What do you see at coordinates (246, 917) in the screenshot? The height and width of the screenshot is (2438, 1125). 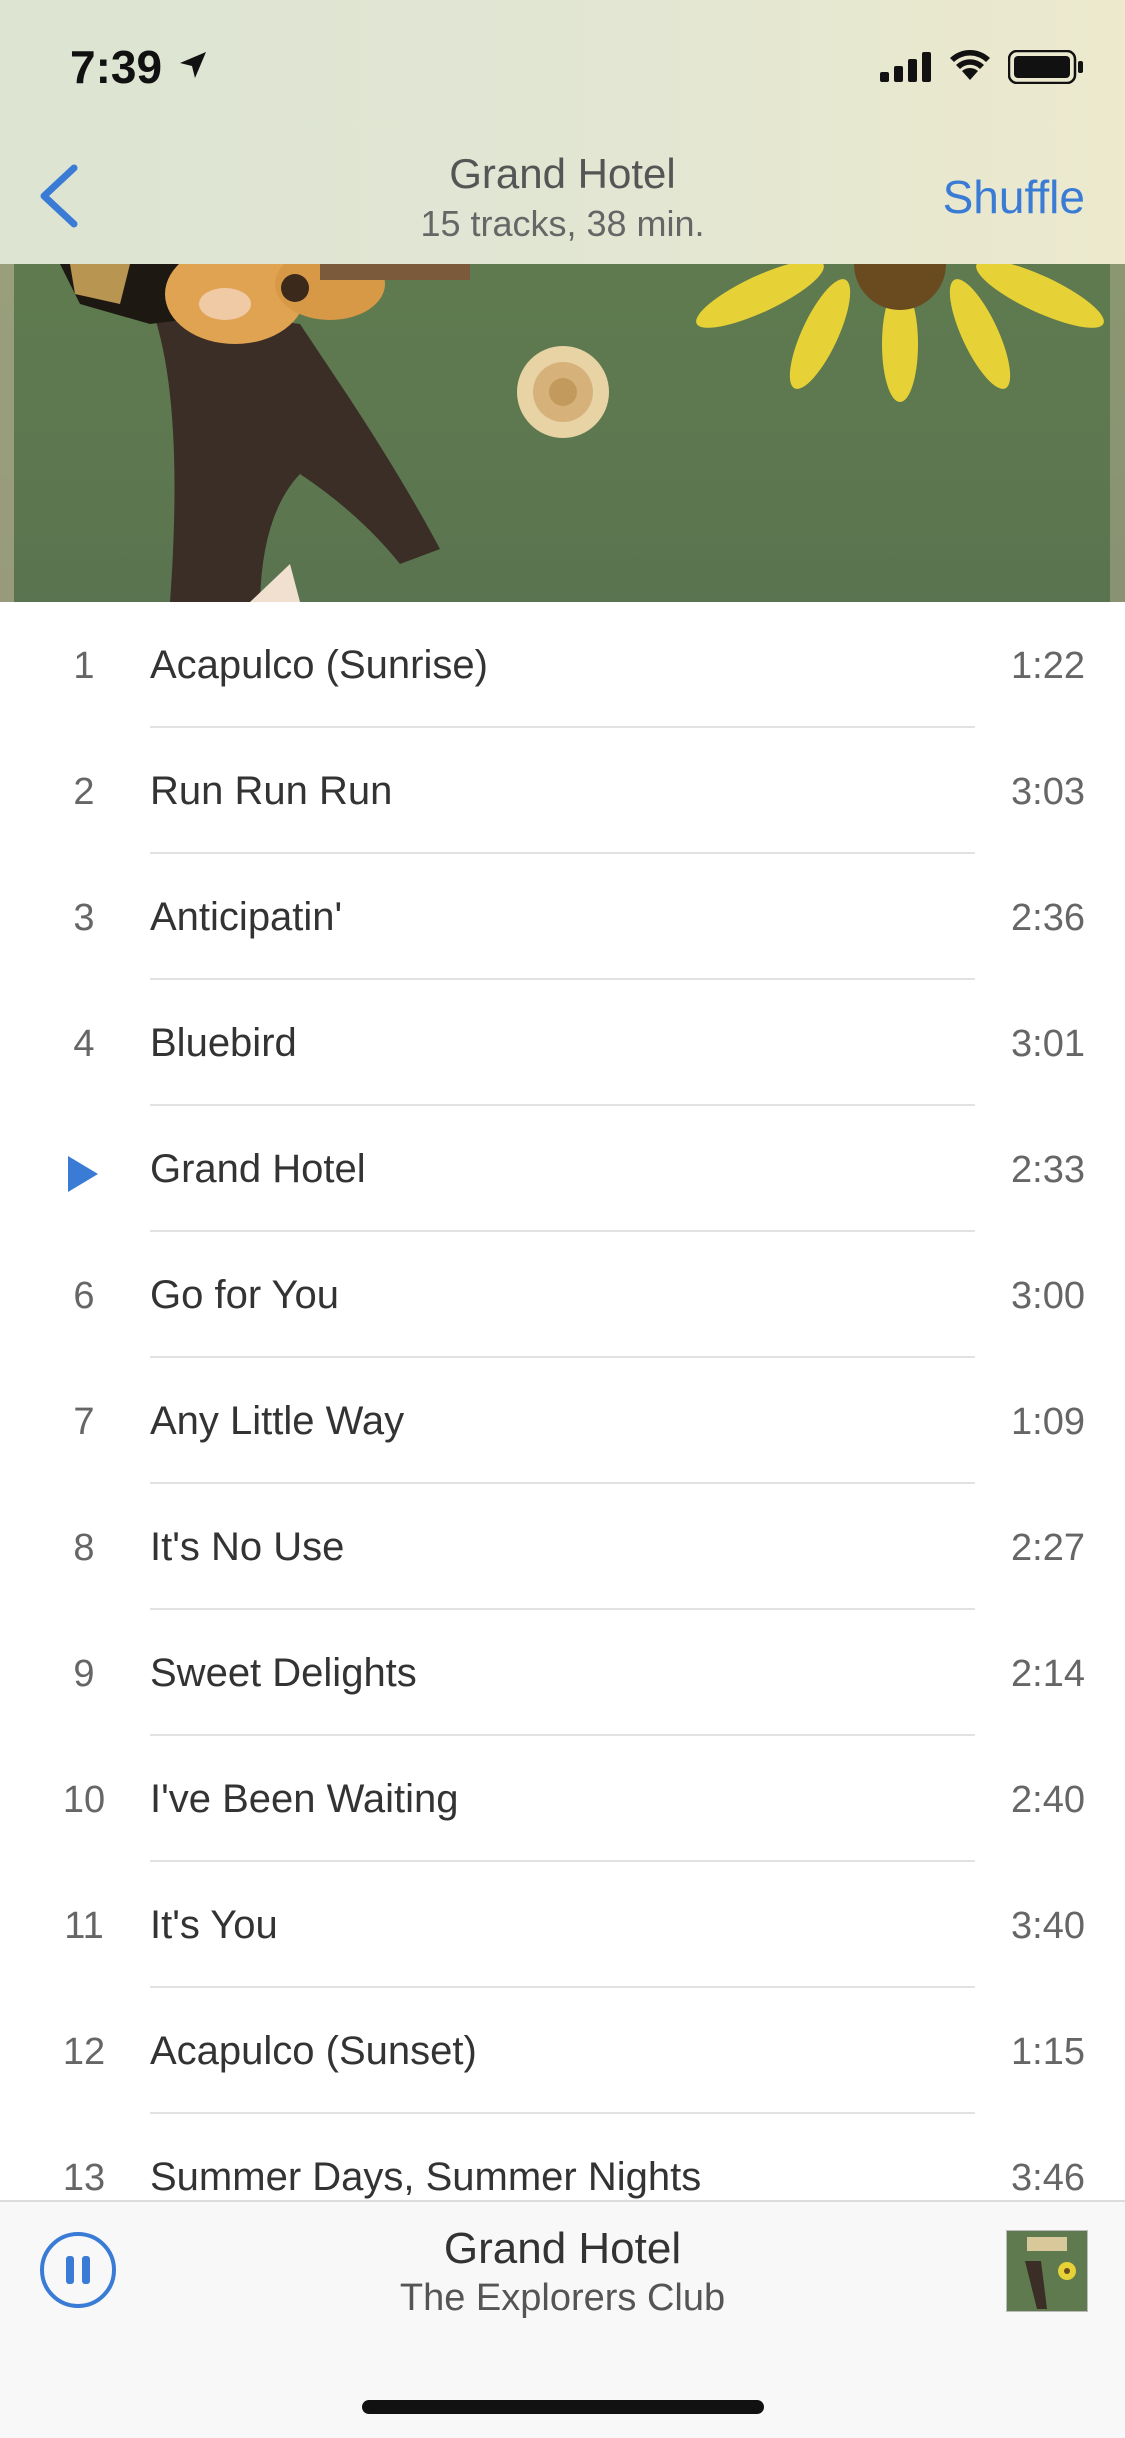 I see `track-title: Anticipatin'` at bounding box center [246, 917].